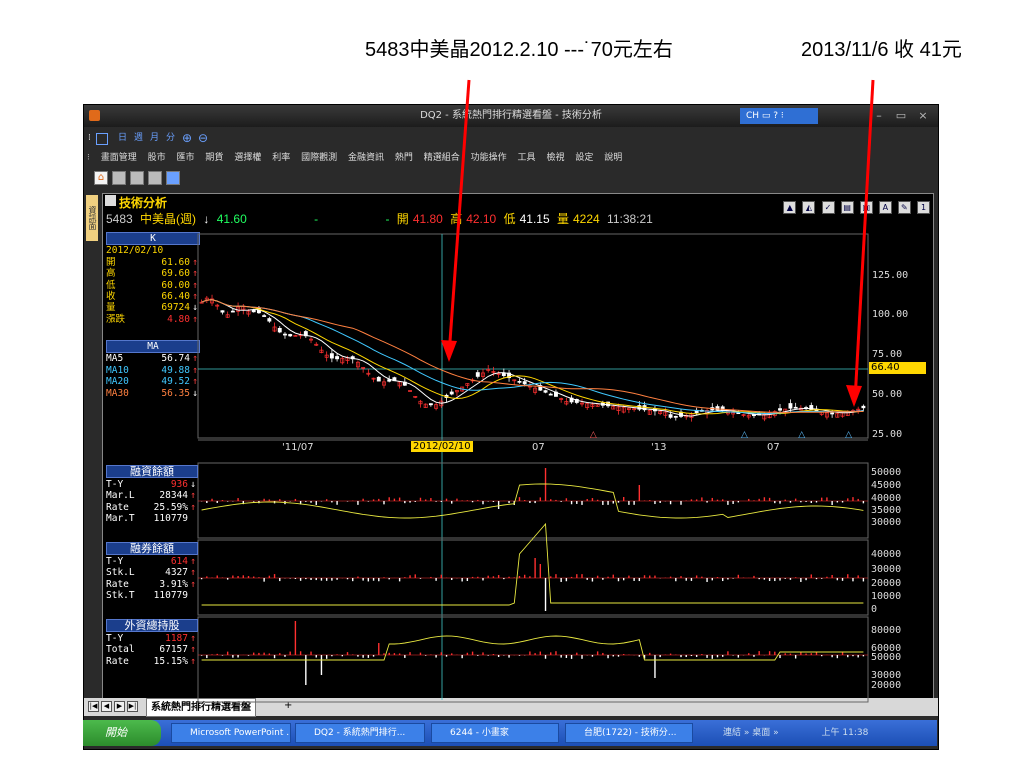 The width and height of the screenshot is (1024, 768). I want to click on ma30-line, so click(532, 356).